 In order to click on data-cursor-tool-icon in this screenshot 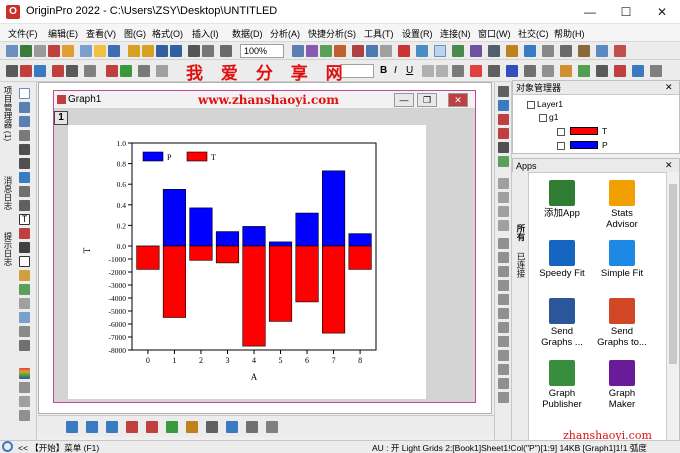, I will do `click(24, 177)`.